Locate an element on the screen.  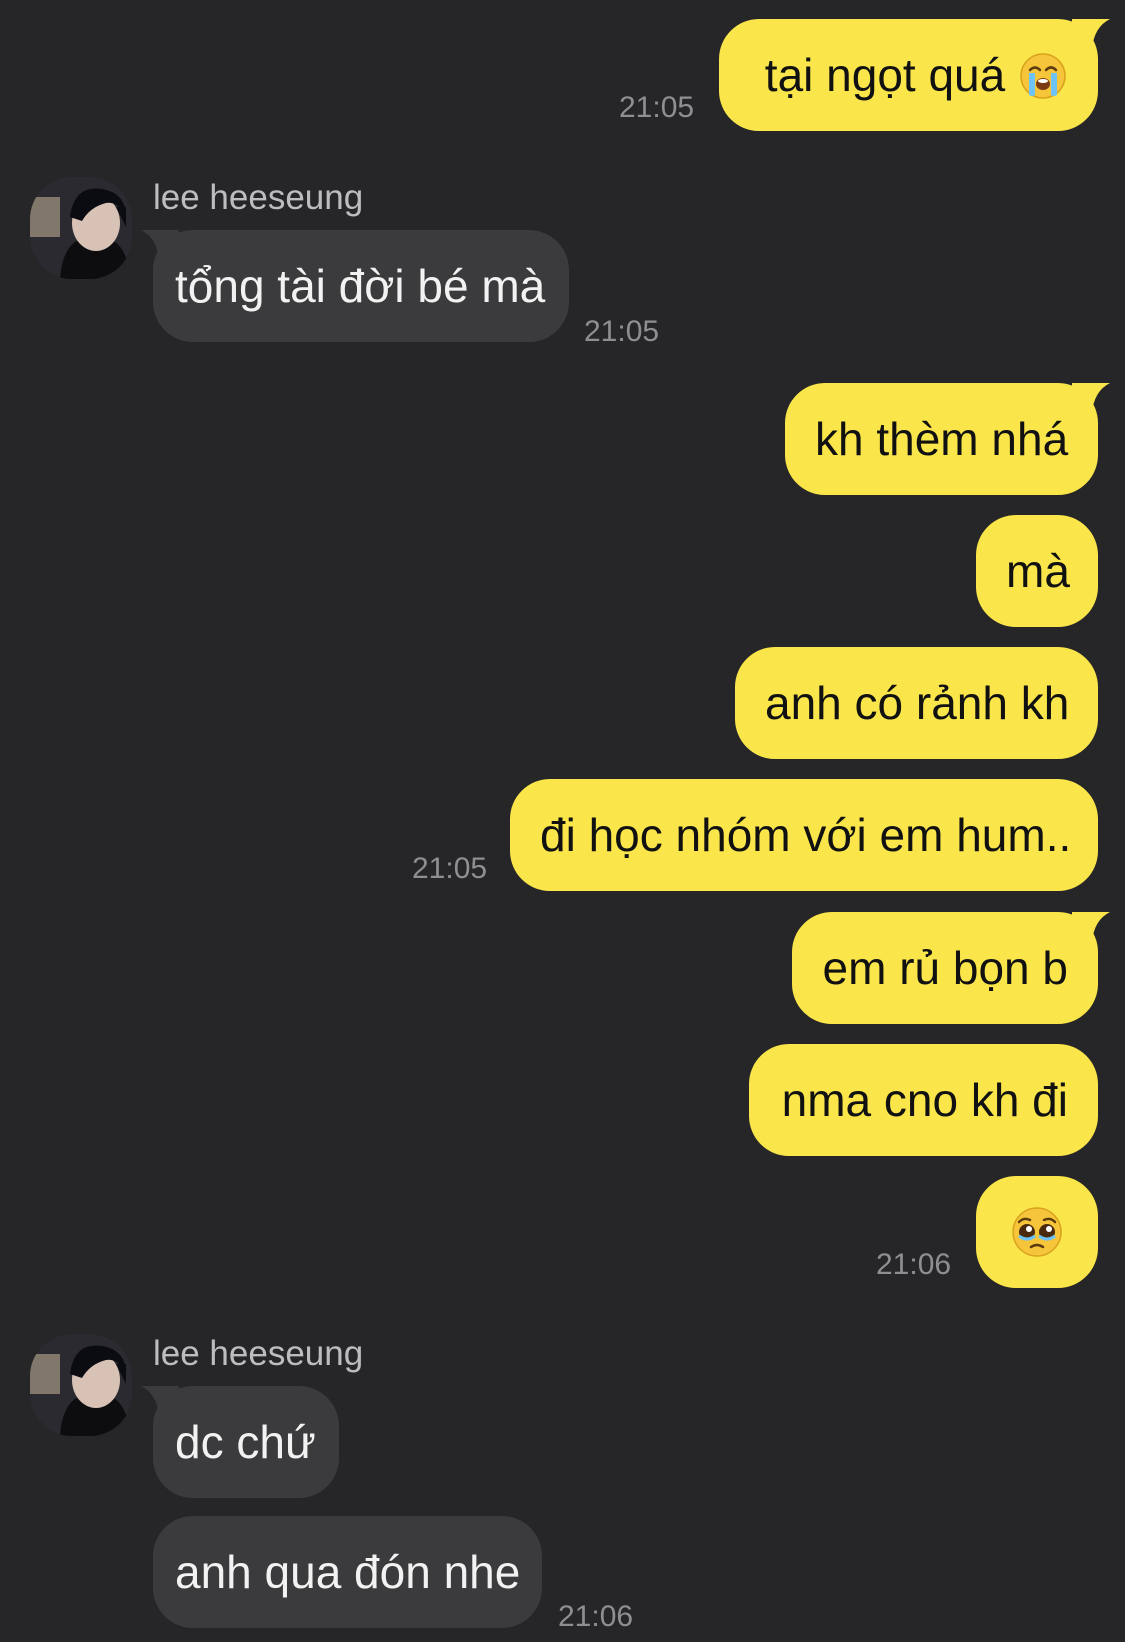
outgoing-message-bubble: kh thèm nhá is located at coordinates (947, 439).